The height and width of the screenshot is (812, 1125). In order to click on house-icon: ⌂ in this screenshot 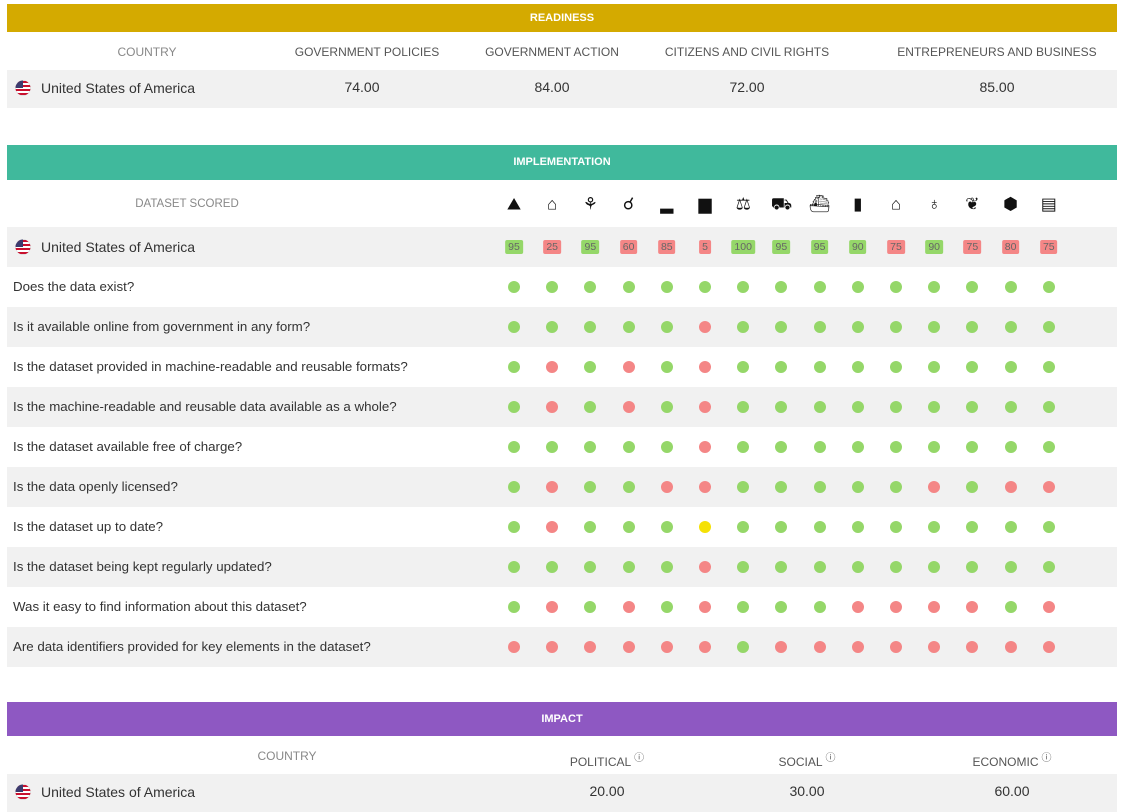, I will do `click(896, 203)`.